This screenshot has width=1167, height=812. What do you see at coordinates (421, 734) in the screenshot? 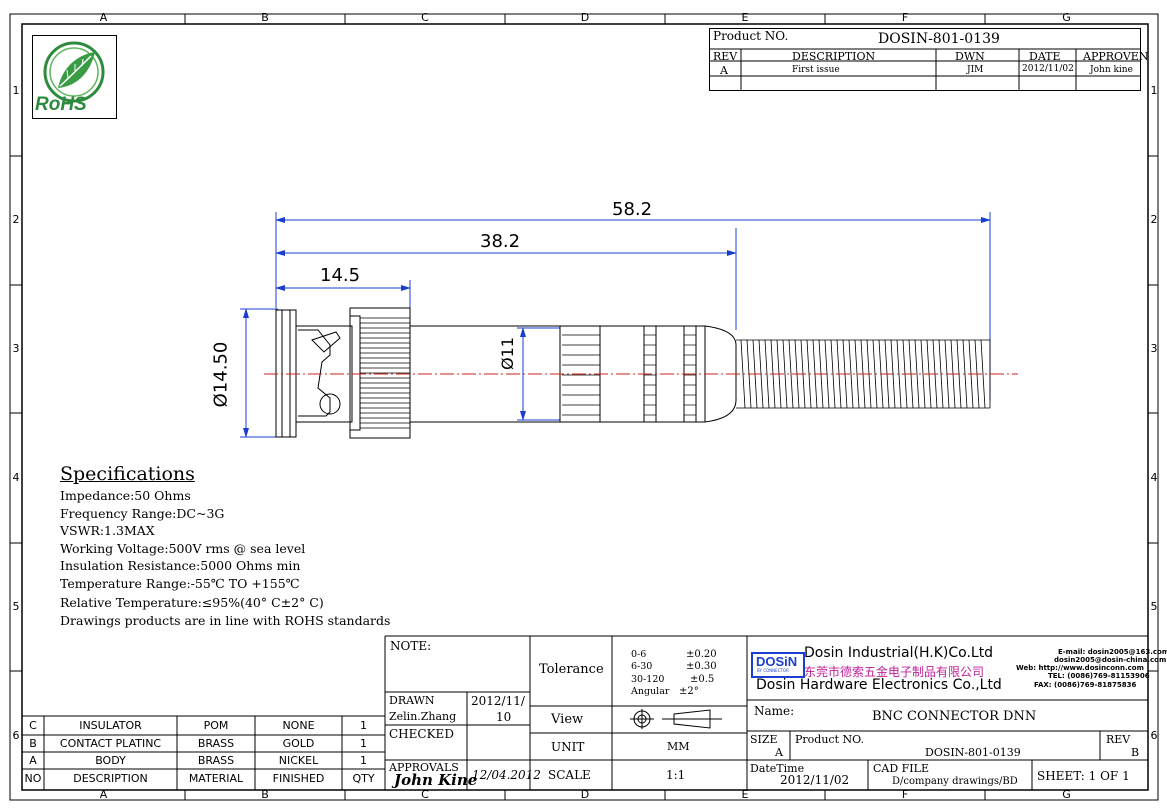
I see `checked-label: CHECKED` at bounding box center [421, 734].